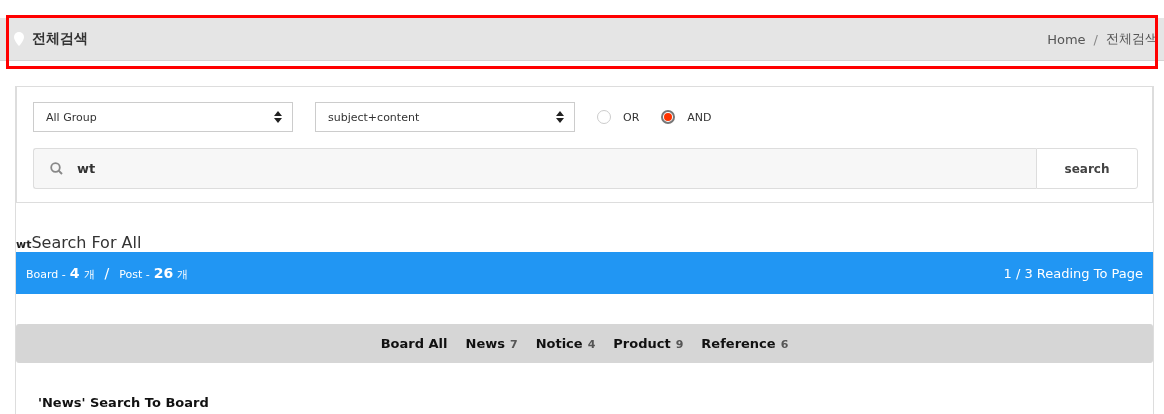 The height and width of the screenshot is (414, 1164). I want to click on board-tab: Notice 4, so click(565, 343).